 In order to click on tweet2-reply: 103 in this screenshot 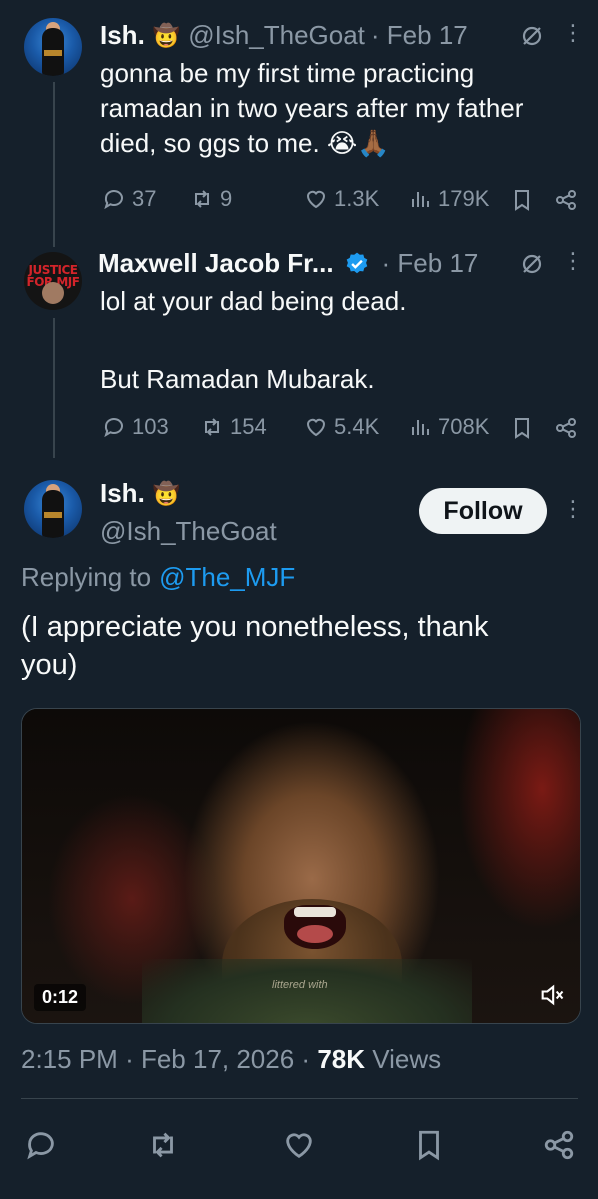, I will do `click(135, 427)`.